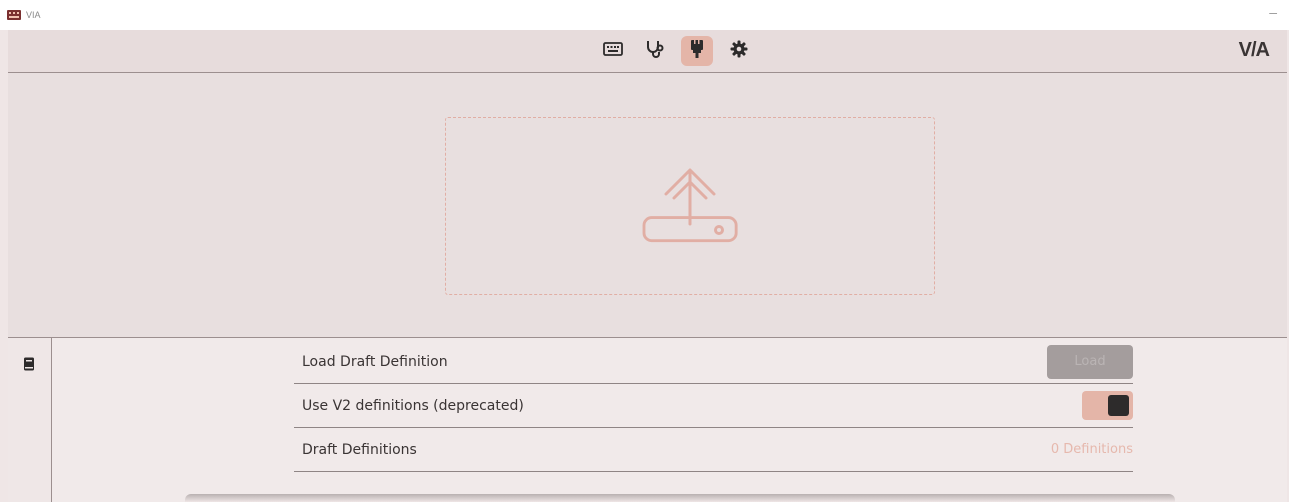  Describe the element at coordinates (1118, 405) in the screenshot. I see `toggle-knob` at that location.